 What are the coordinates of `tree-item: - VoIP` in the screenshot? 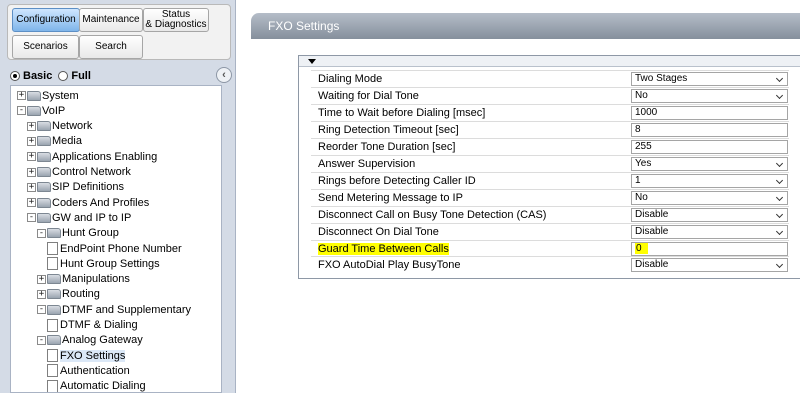 It's located at (41, 110).